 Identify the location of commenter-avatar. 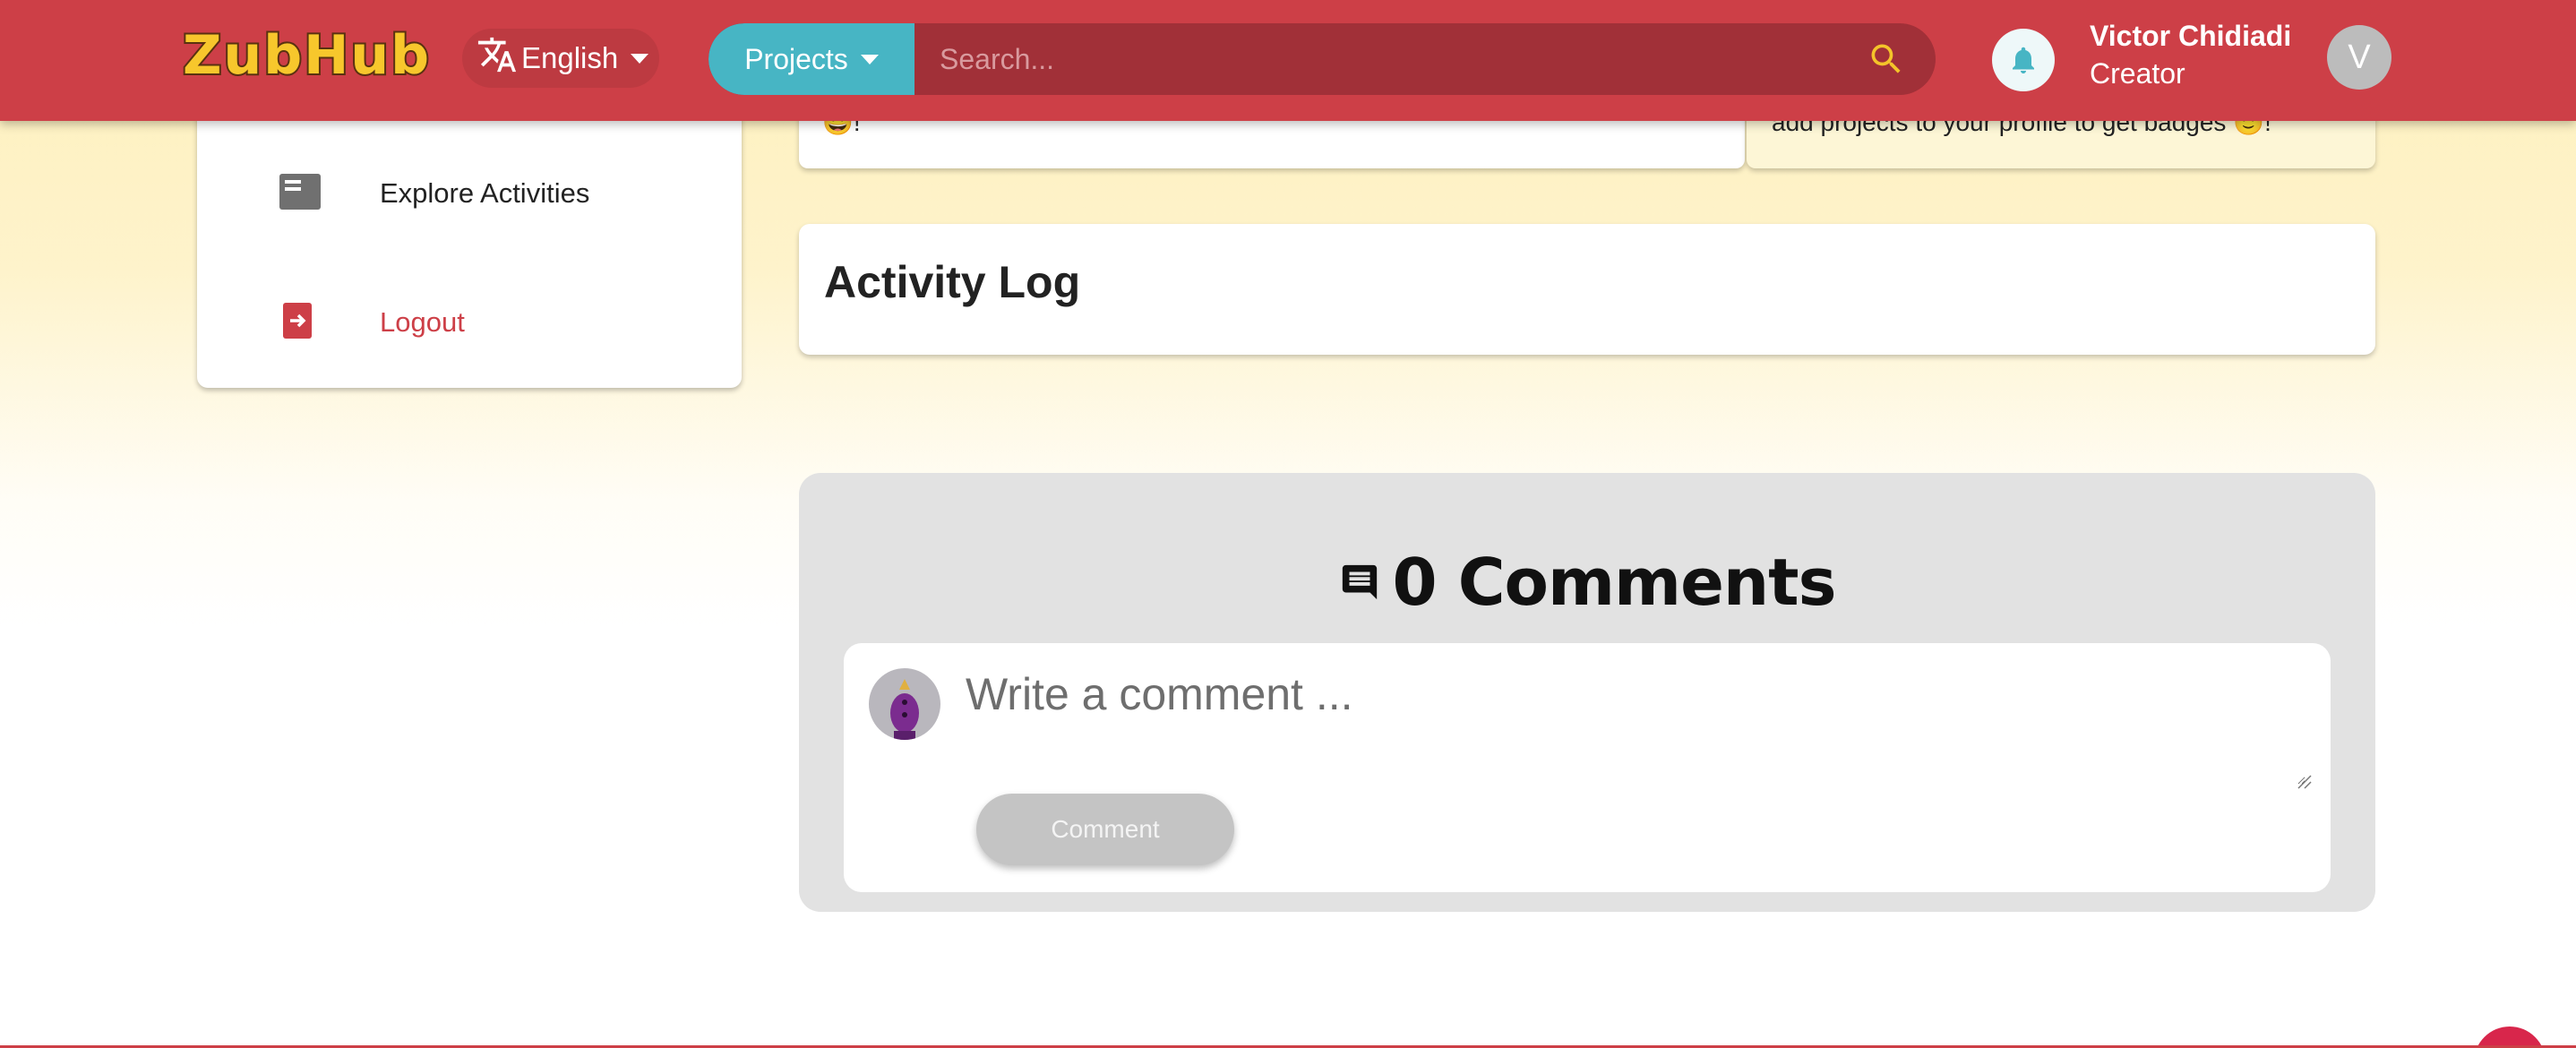
(904, 704).